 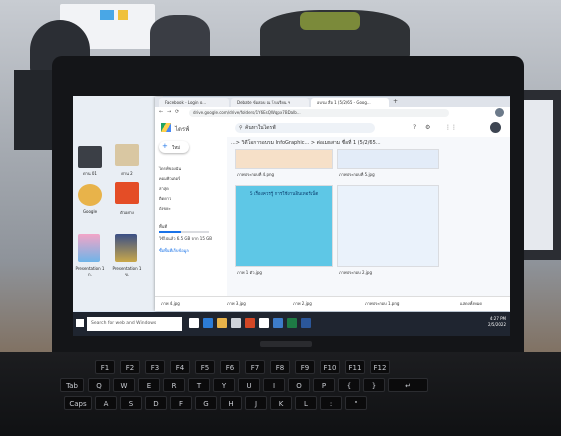 I want to click on person-head, so click(x=180, y=37).